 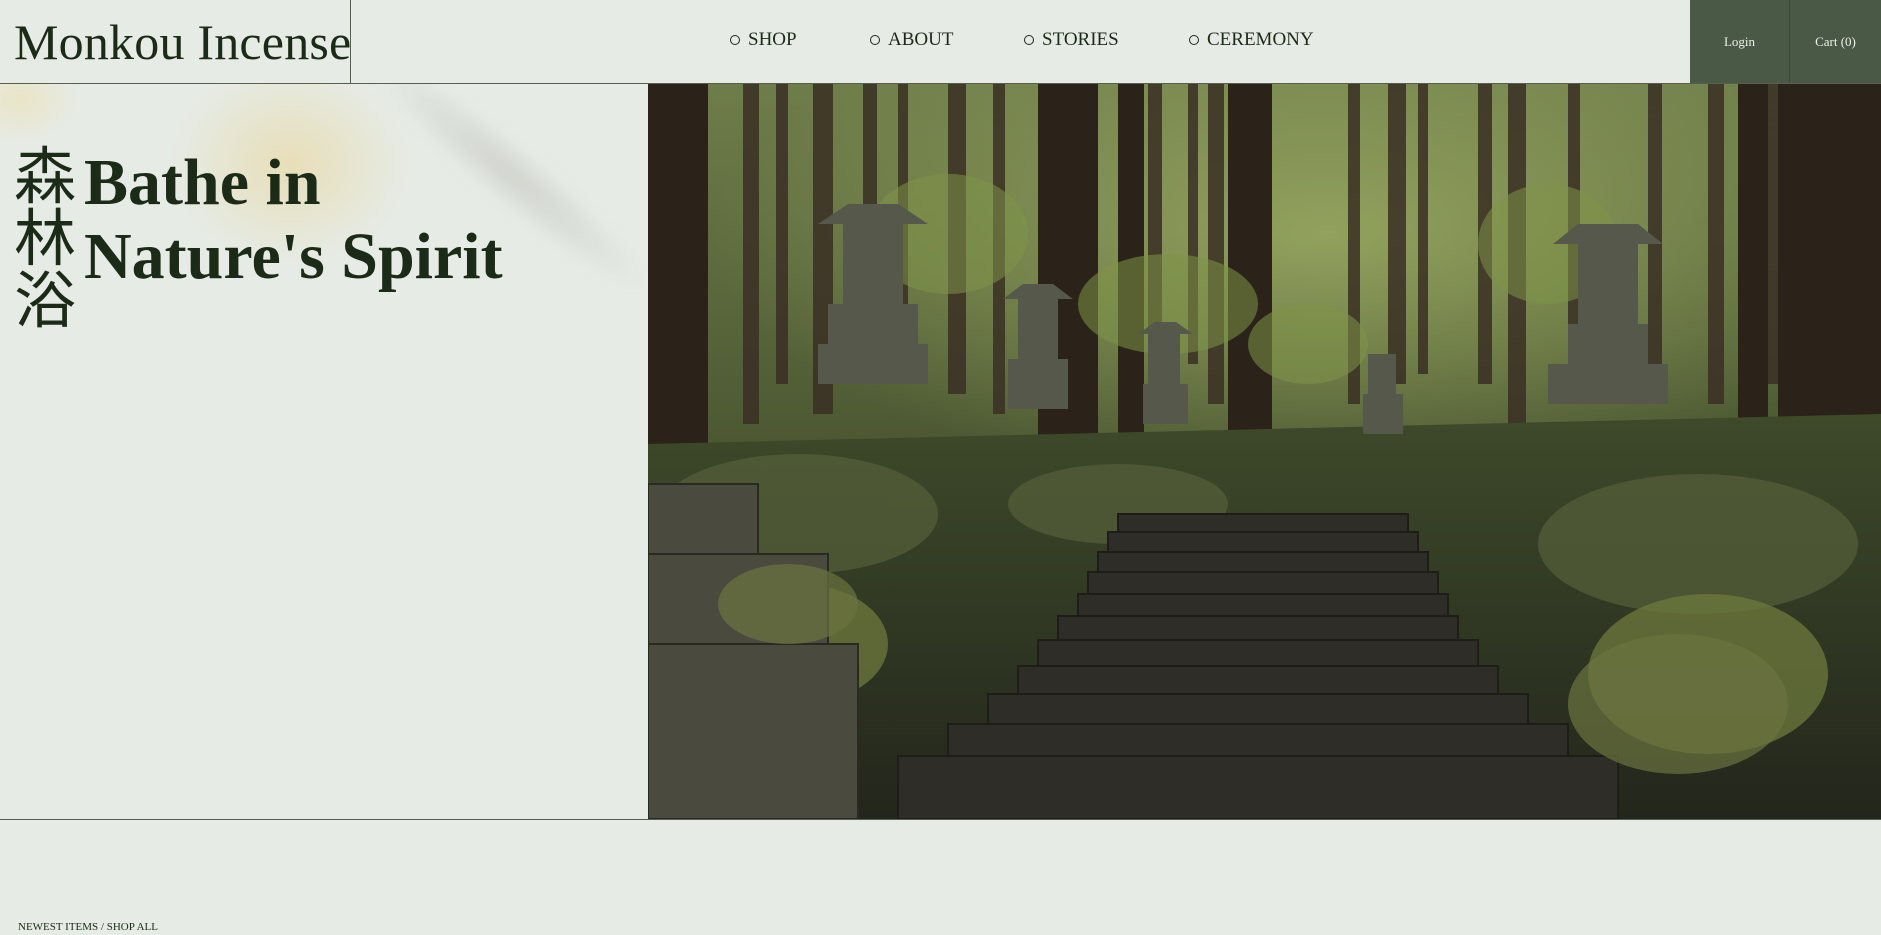 I want to click on hero-title: Bathe in Nature's Spirit, so click(x=293, y=220).